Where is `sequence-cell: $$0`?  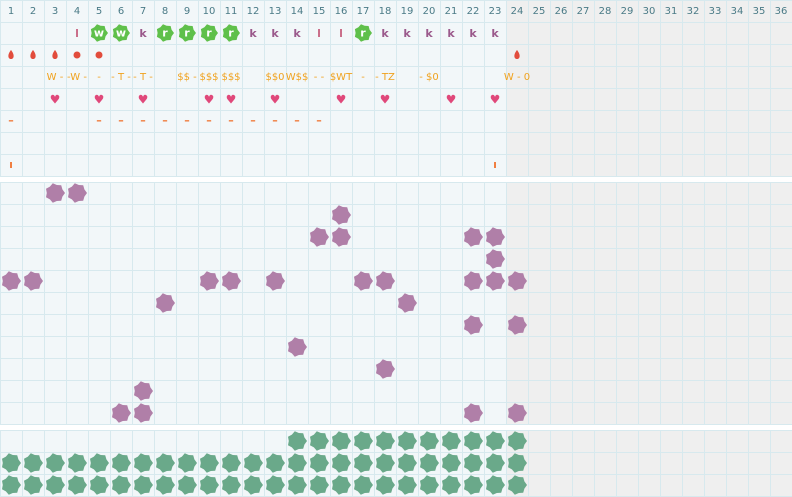
sequence-cell: $$0 is located at coordinates (274, 77).